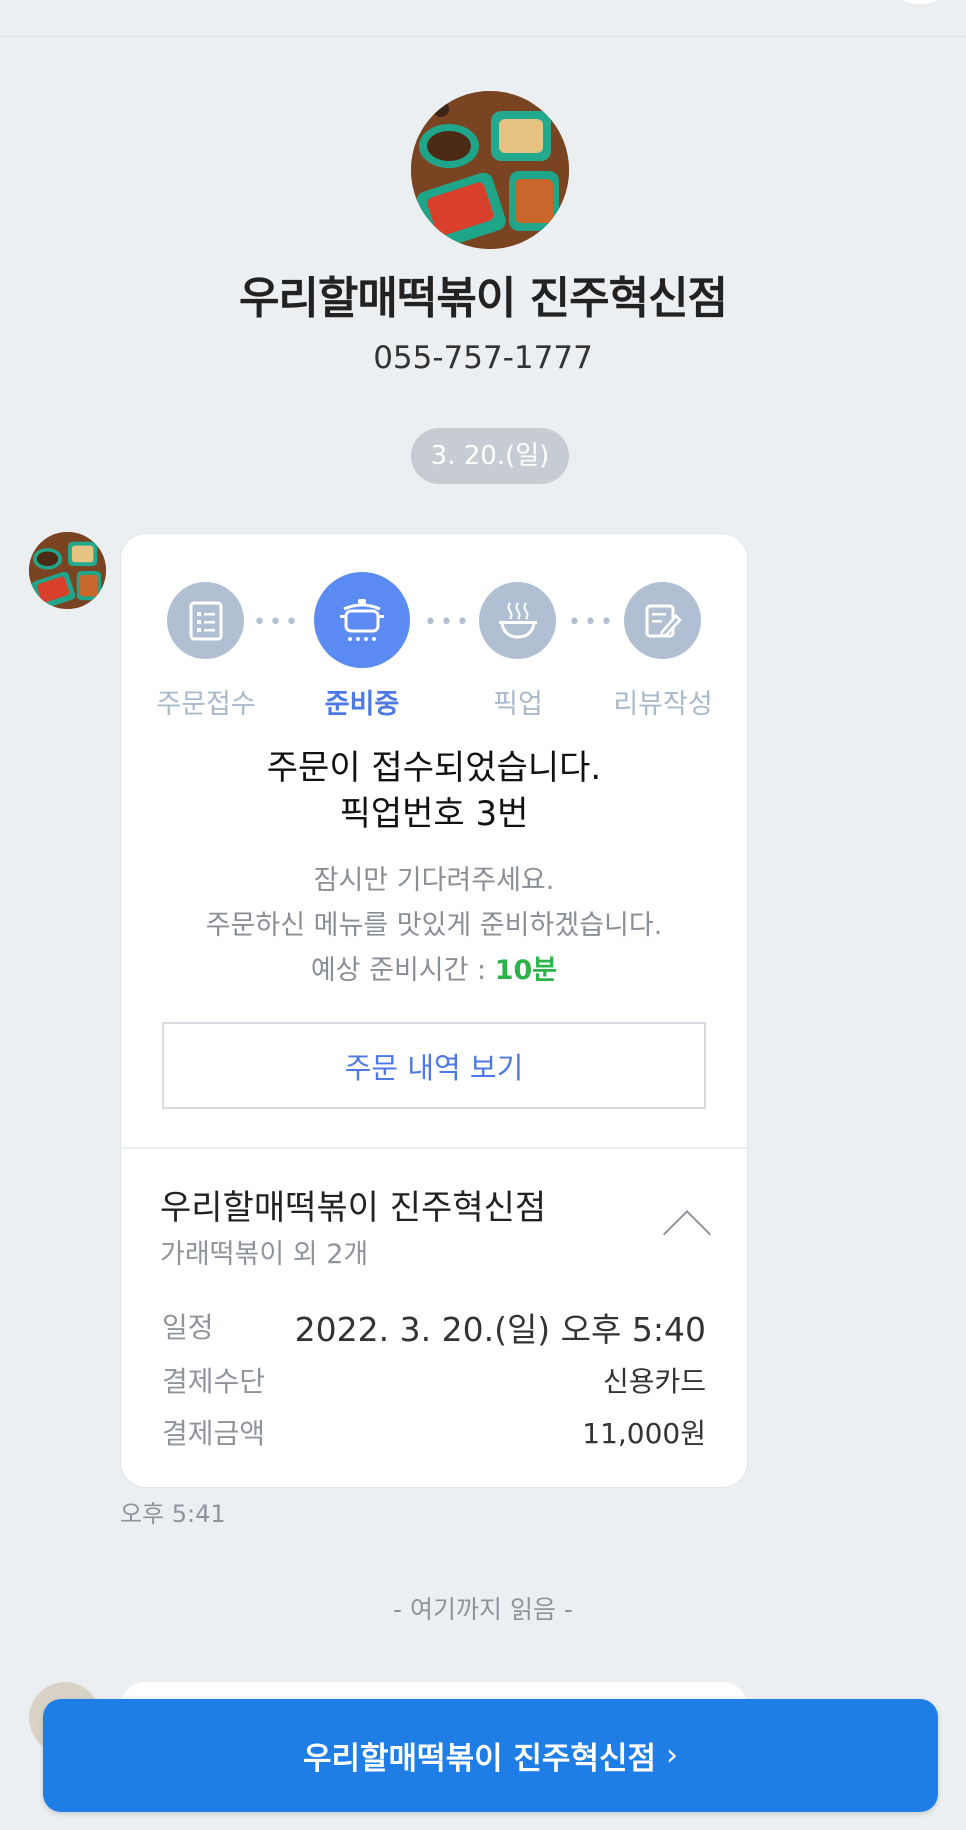 The height and width of the screenshot is (1830, 966). Describe the element at coordinates (173, 1514) in the screenshot. I see `message-timestamp: 오후 5:41` at that location.